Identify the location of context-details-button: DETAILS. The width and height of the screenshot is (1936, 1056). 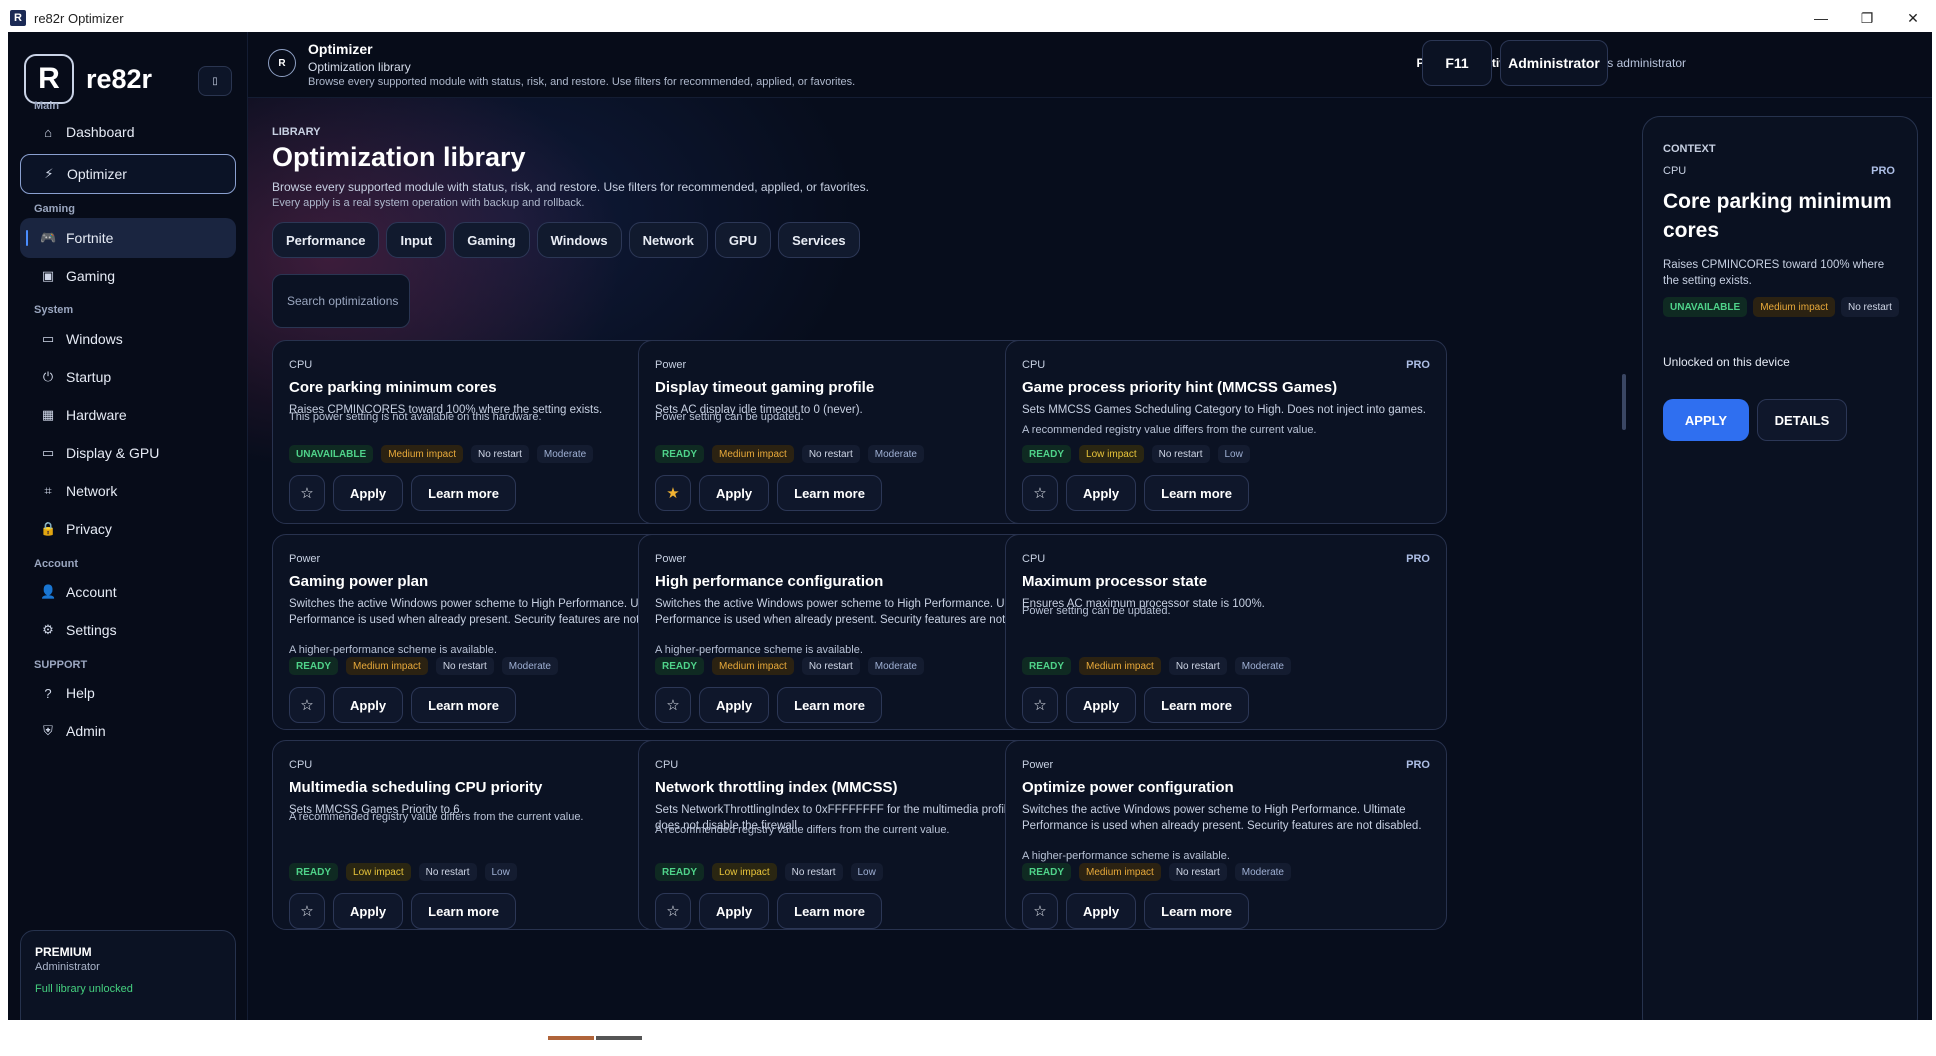
(1802, 420).